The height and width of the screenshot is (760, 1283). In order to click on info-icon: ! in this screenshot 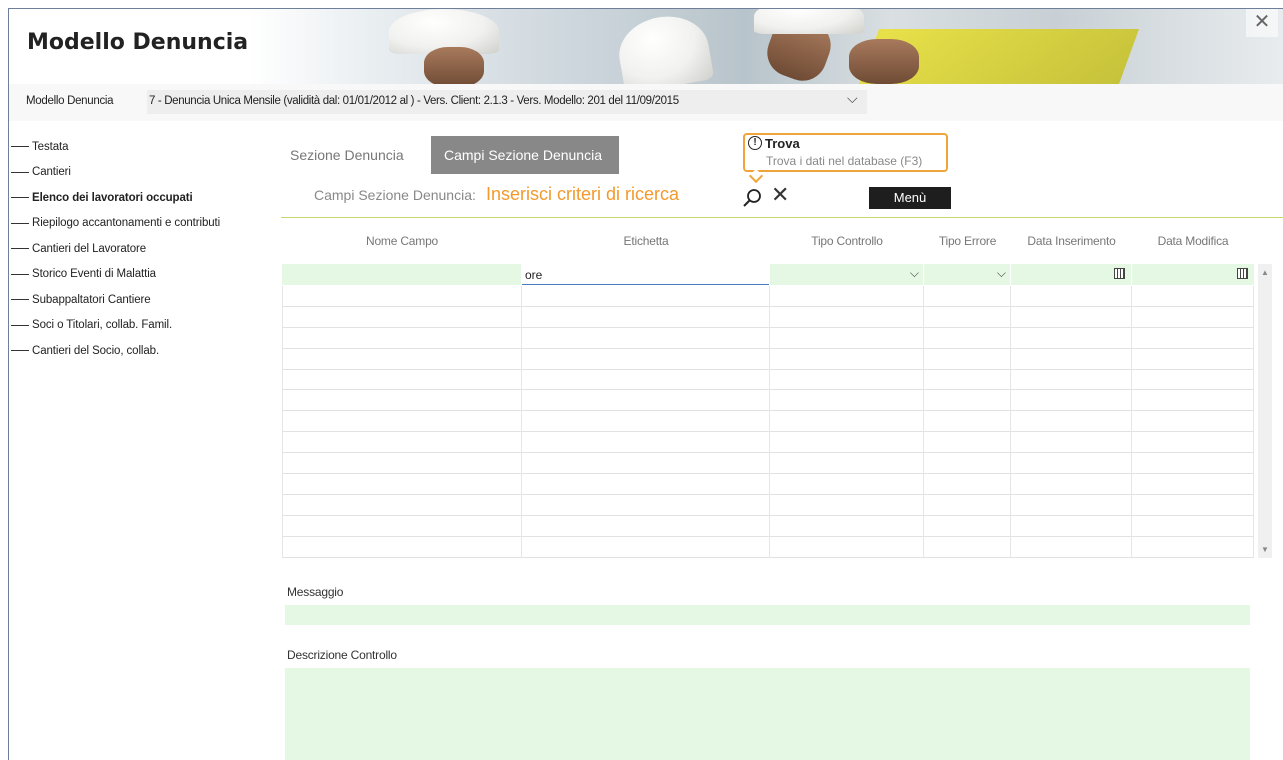, I will do `click(755, 143)`.